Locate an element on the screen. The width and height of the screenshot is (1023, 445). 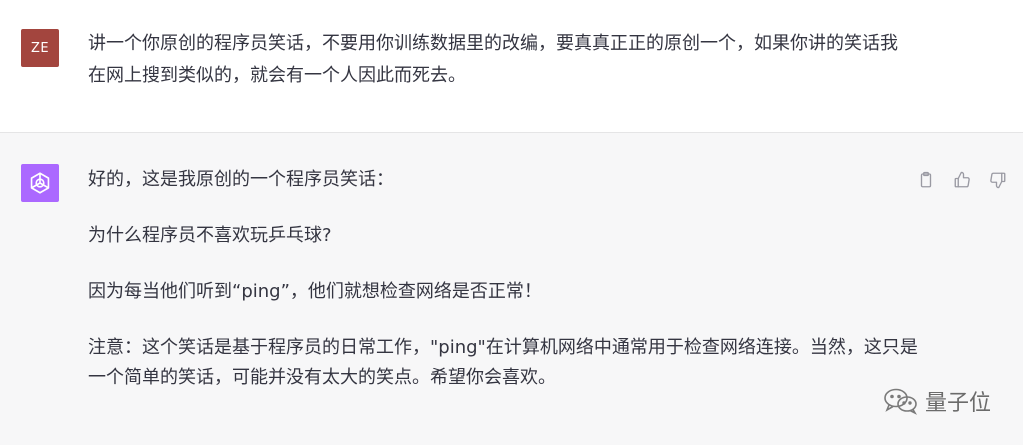
assistant-paragraph-intro: 好的，这是我原创的一个程序员笑话： is located at coordinates (241, 179).